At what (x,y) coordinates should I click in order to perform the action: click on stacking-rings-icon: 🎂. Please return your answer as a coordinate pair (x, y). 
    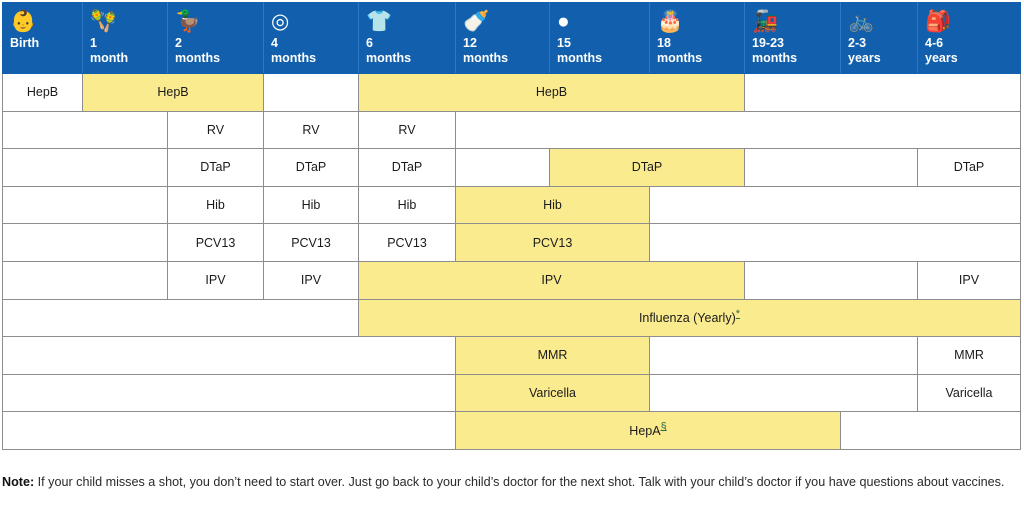
    Looking at the image, I should click on (670, 21).